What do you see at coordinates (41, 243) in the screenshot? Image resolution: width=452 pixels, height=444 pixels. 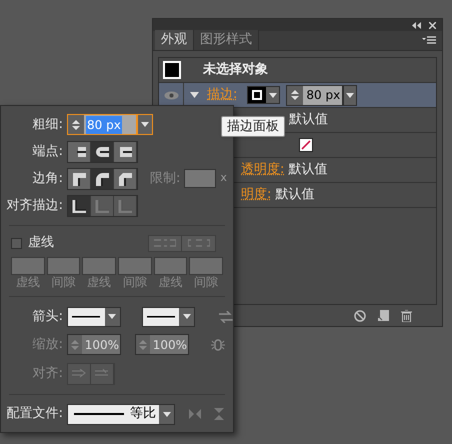 I see `checkbox-label: 虚线` at bounding box center [41, 243].